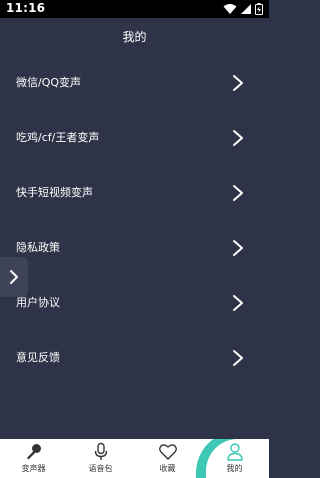  I want to click on wifi-icon, so click(230, 9).